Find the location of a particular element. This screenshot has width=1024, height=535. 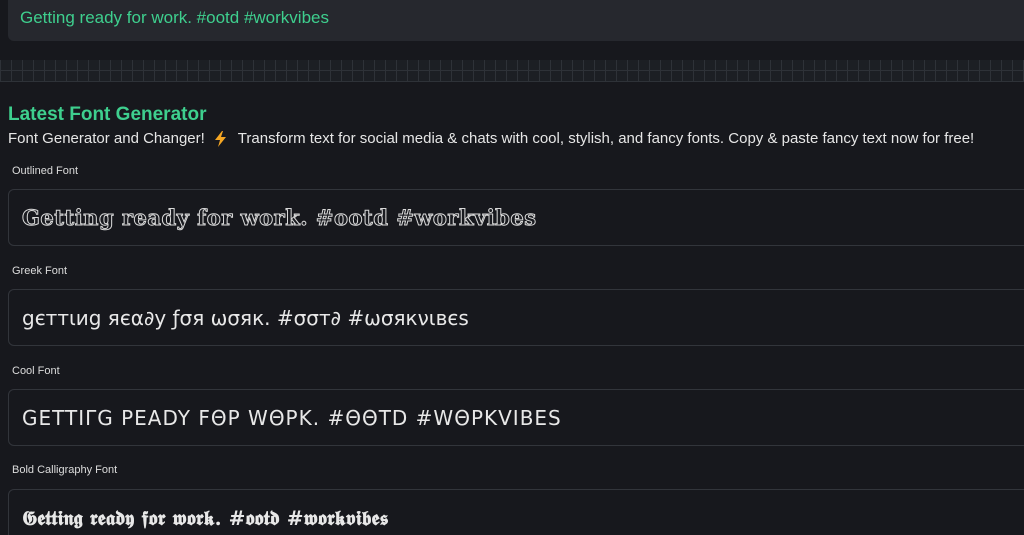

font-card-outlined: Getting ready for work. #ootd #workvibes is located at coordinates (516, 217).